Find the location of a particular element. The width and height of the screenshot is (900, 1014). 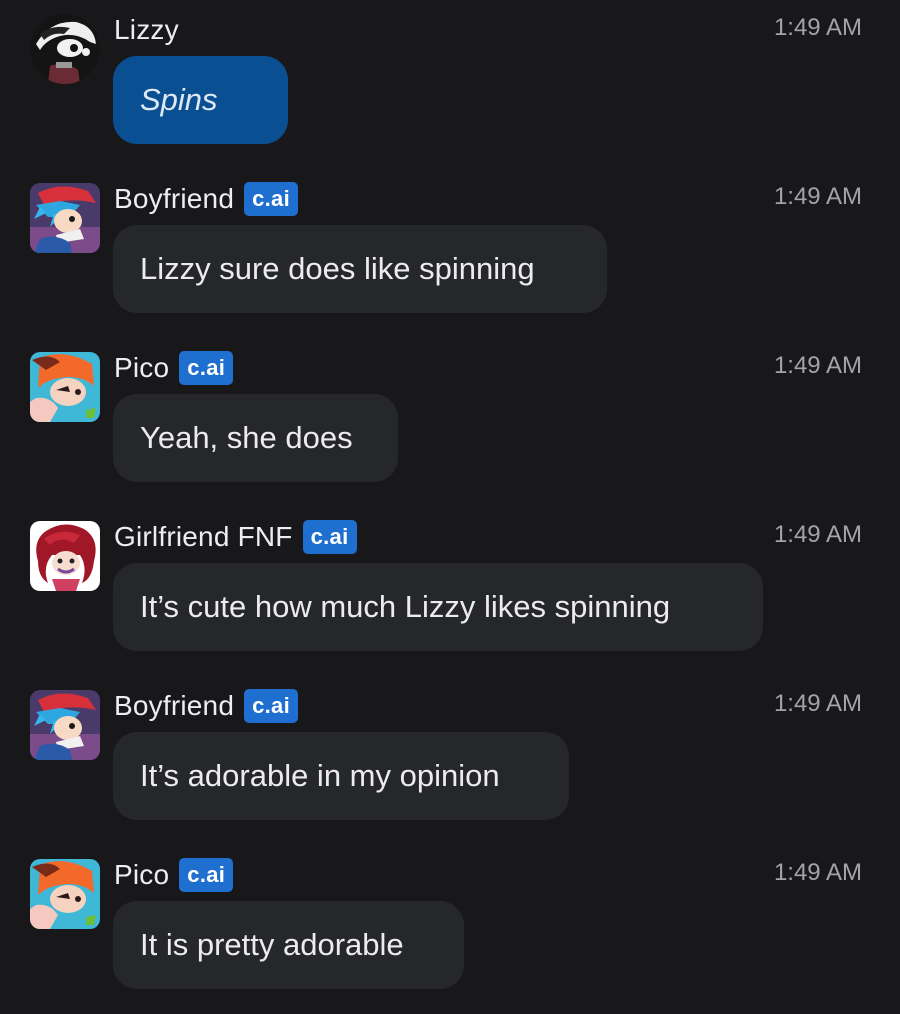

message-bubble: Yeah, she does is located at coordinates (255, 438).